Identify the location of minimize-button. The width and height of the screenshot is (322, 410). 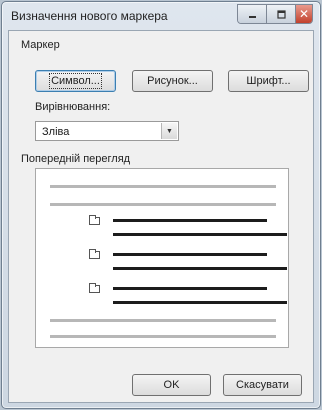
(252, 14).